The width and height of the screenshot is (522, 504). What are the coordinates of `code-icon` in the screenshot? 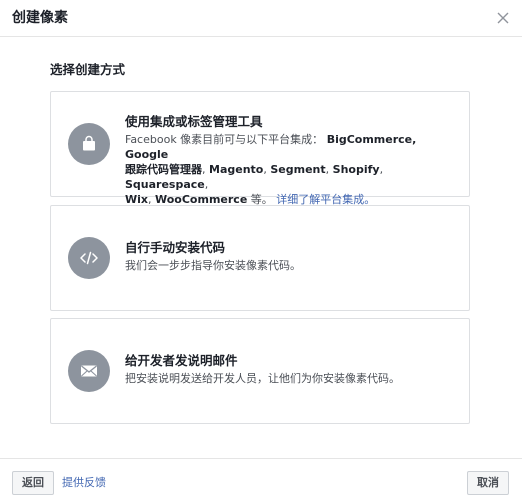 It's located at (89, 258).